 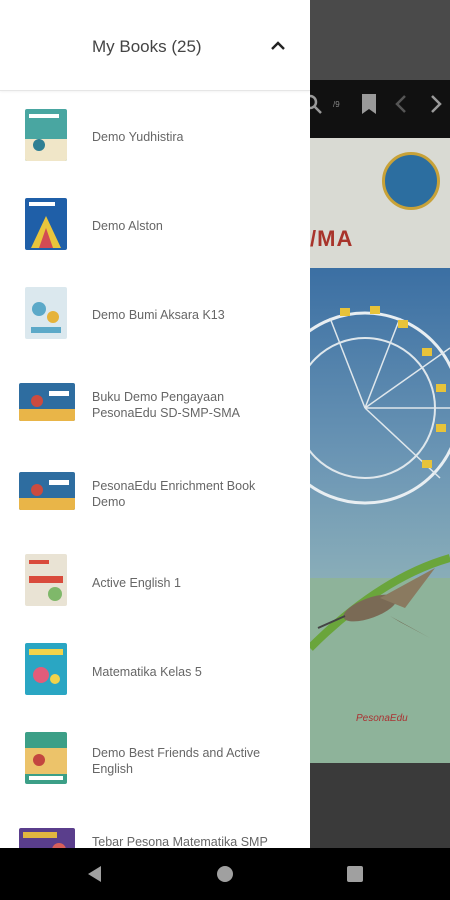 I want to click on book-title: Tebar Pesona Matematika SMP, so click(x=180, y=841).